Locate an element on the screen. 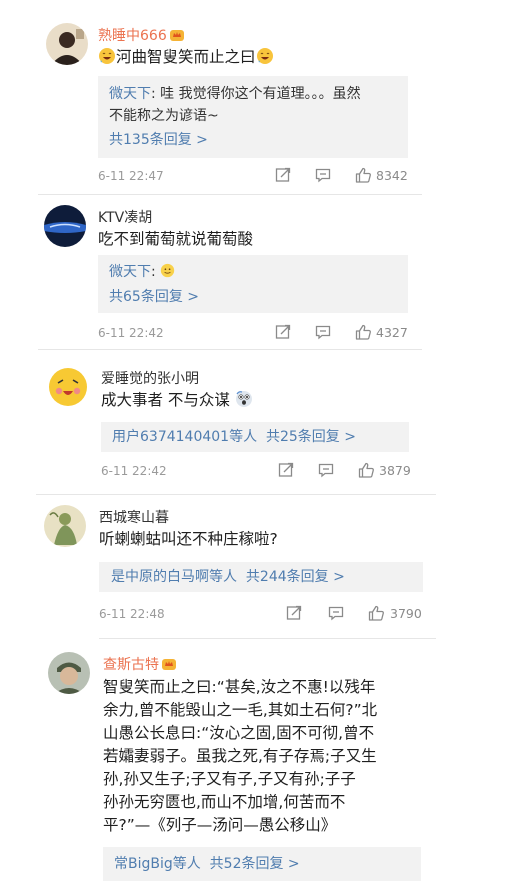 This screenshot has width=510, height=887. reply-preview: 用户6374140401等人 共25条回复 > is located at coordinates (255, 437).